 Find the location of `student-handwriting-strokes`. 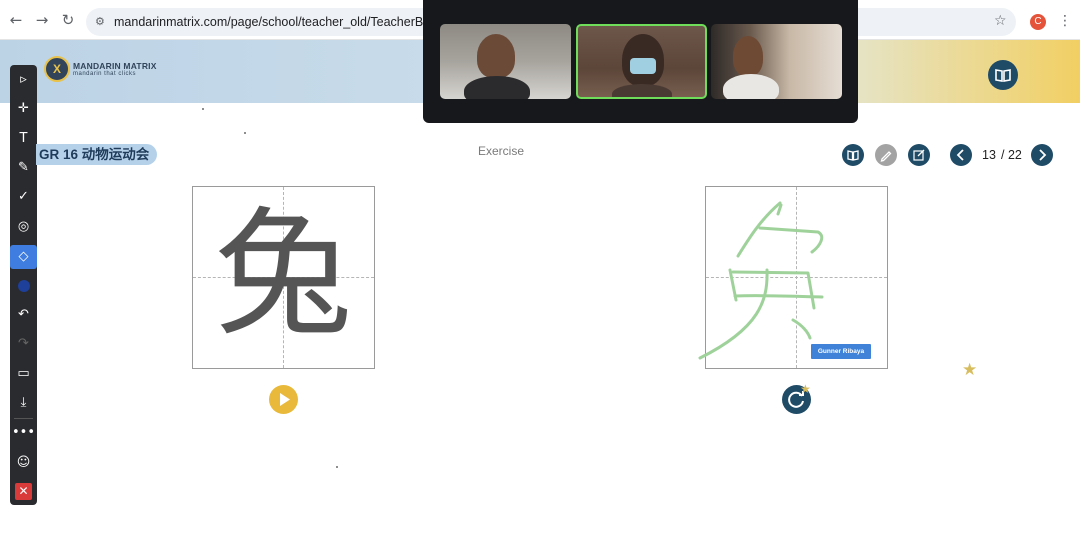

student-handwriting-strokes is located at coordinates (761, 280).